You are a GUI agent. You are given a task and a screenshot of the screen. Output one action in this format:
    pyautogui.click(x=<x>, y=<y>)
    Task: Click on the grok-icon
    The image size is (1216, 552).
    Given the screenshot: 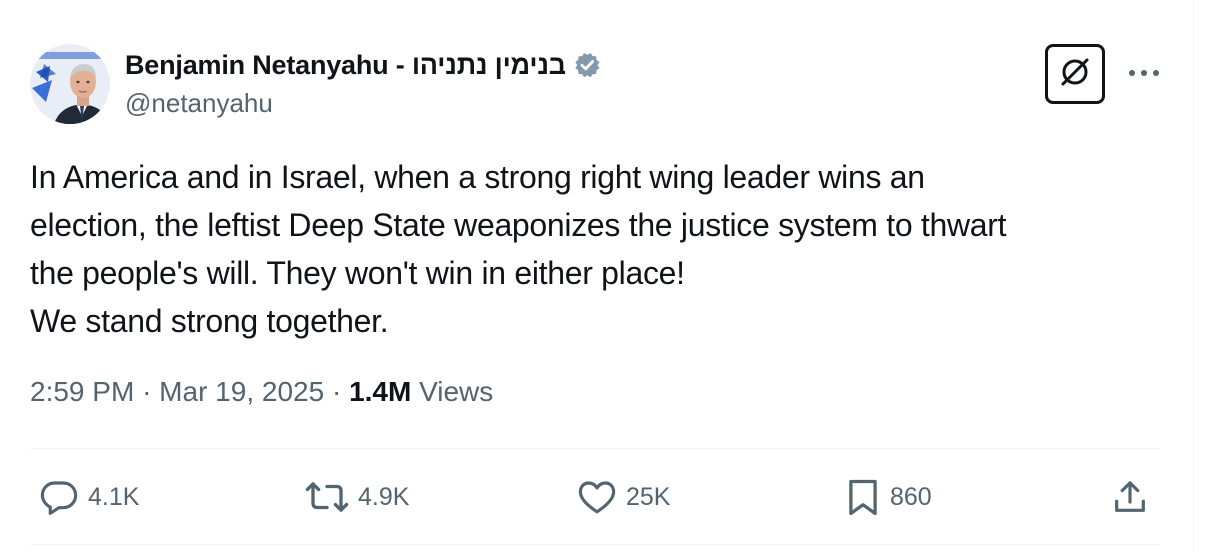 What is the action you would take?
    pyautogui.click(x=1075, y=74)
    